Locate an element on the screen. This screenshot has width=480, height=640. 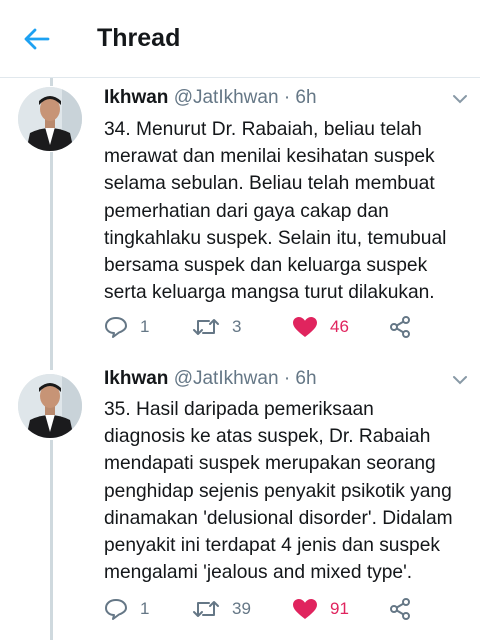
retweet-button: 3 is located at coordinates (216, 327).